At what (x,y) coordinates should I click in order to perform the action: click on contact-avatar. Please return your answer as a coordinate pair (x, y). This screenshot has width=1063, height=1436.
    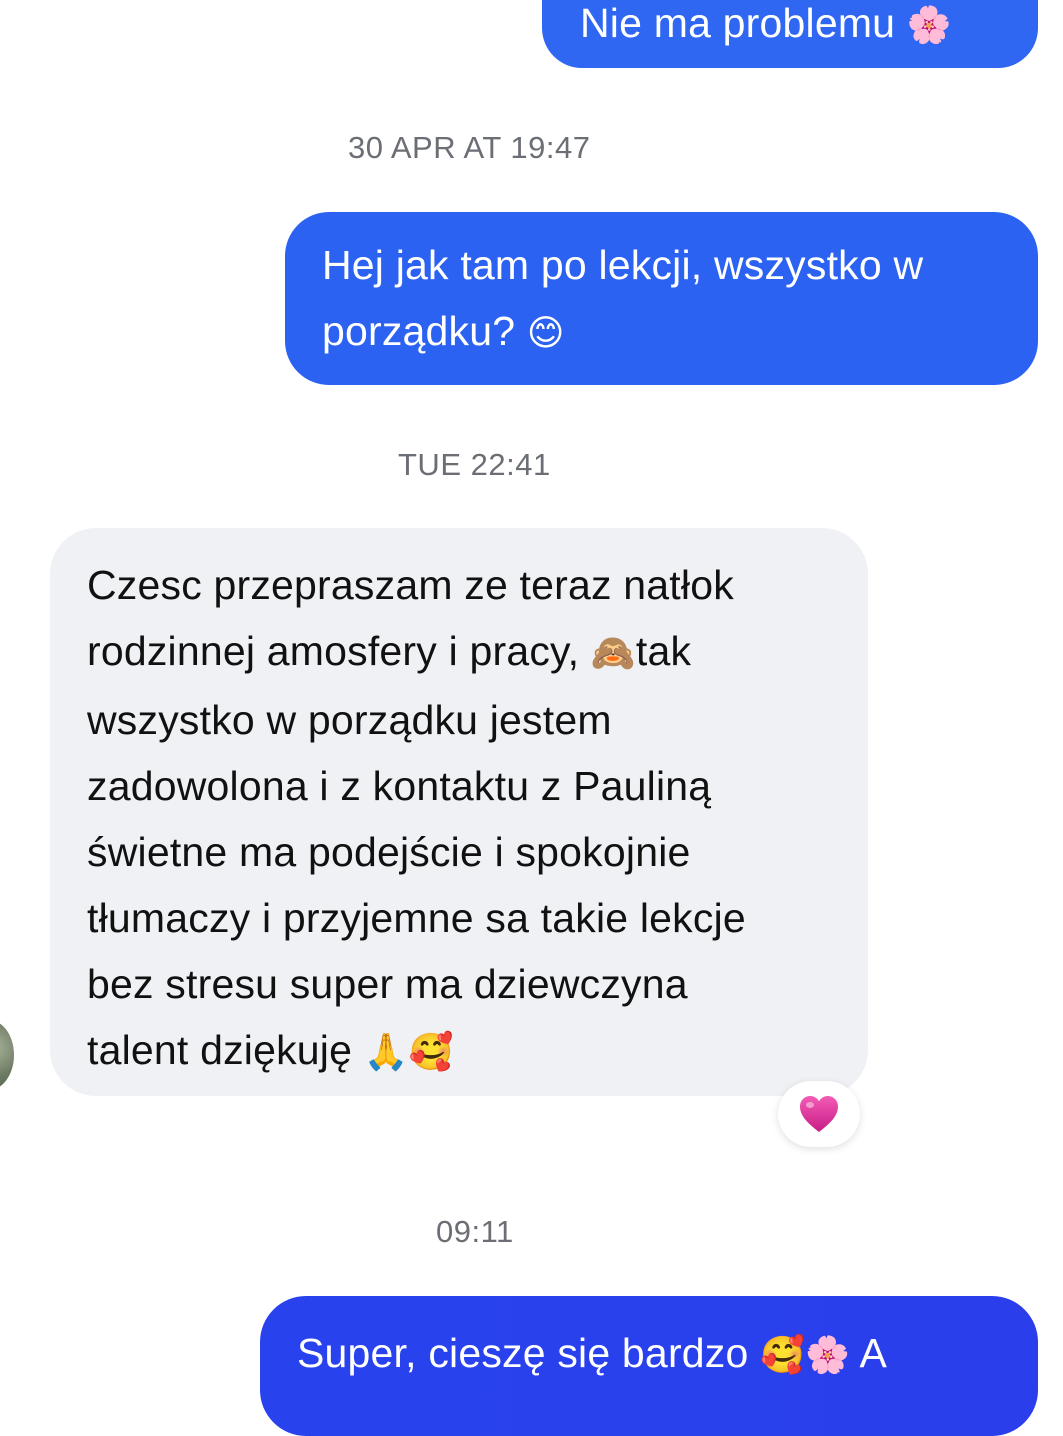
    Looking at the image, I should click on (7, 1055).